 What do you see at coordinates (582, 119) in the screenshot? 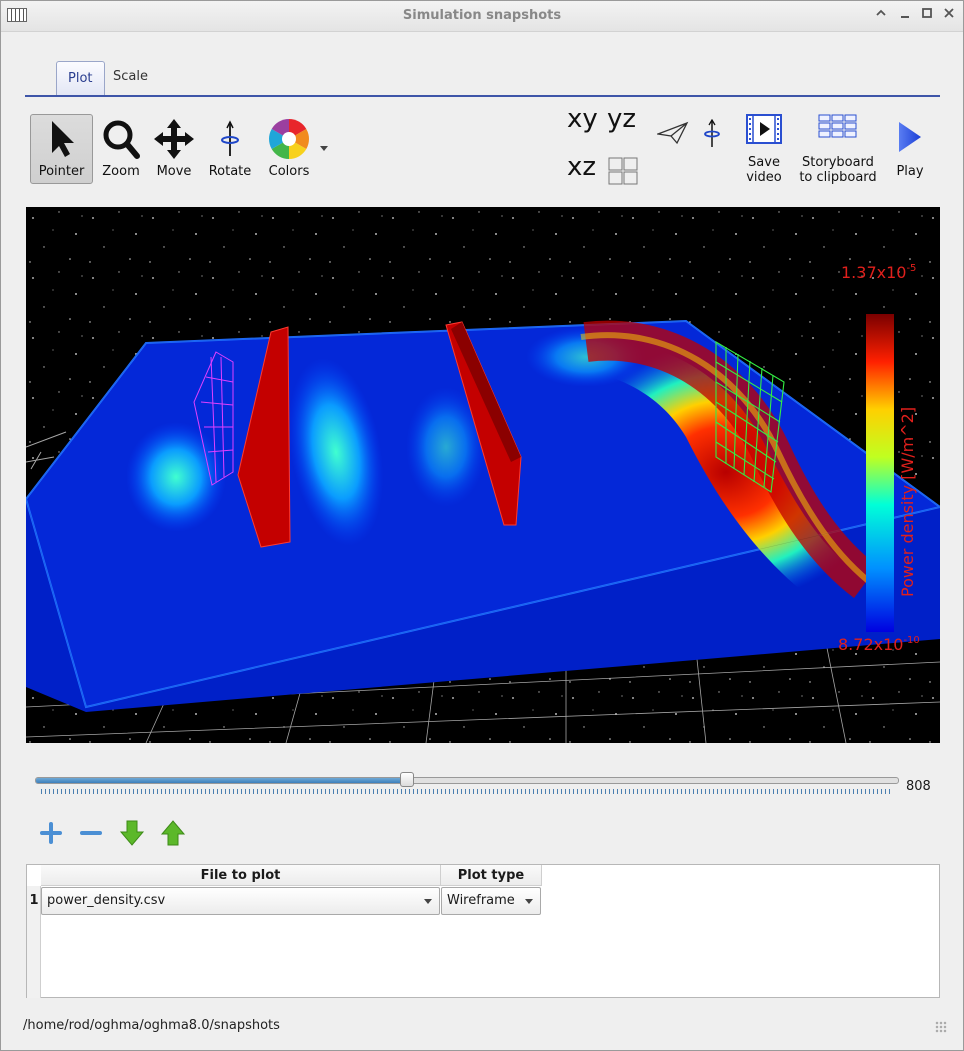
I see `view-xy-button: xy` at bounding box center [582, 119].